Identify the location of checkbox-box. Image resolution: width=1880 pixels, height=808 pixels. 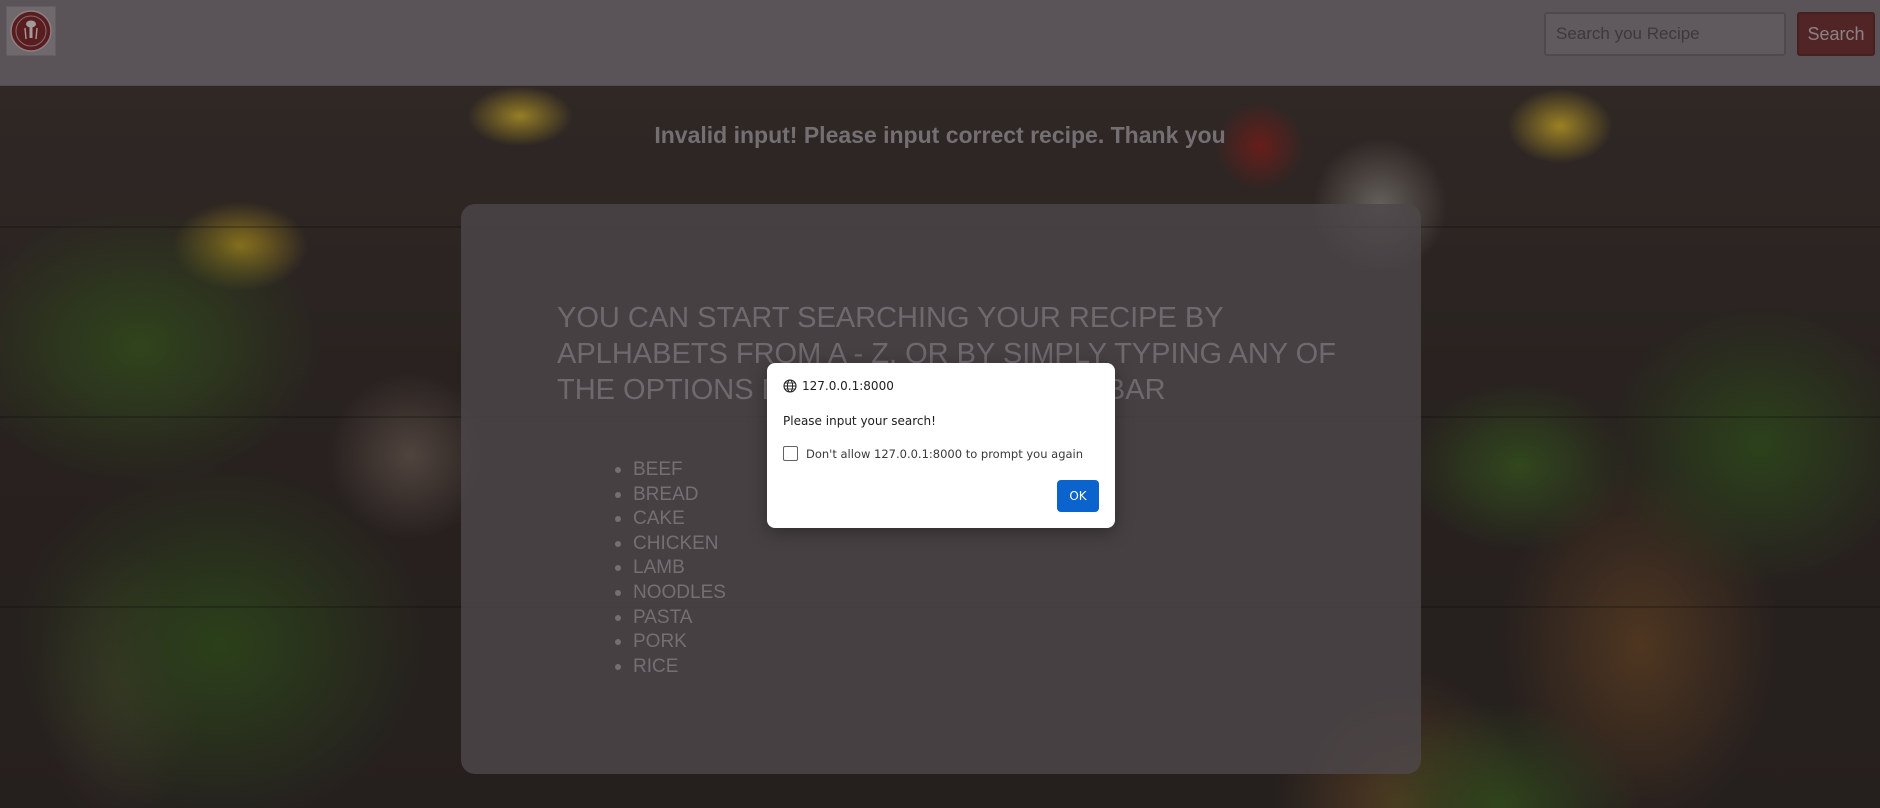
(790, 453).